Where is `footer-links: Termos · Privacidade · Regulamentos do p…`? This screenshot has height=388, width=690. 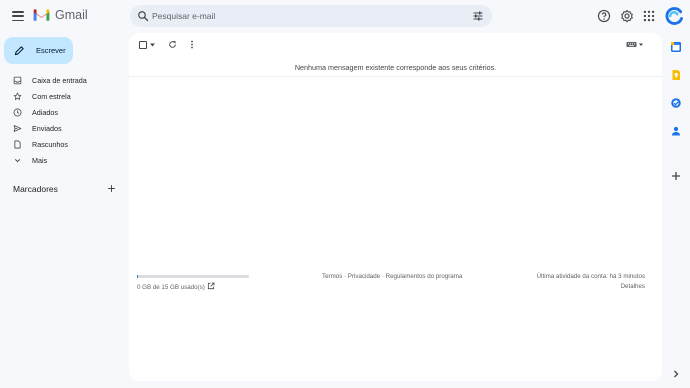
footer-links: Termos · Privacidade · Regulamentos do p… is located at coordinates (392, 276).